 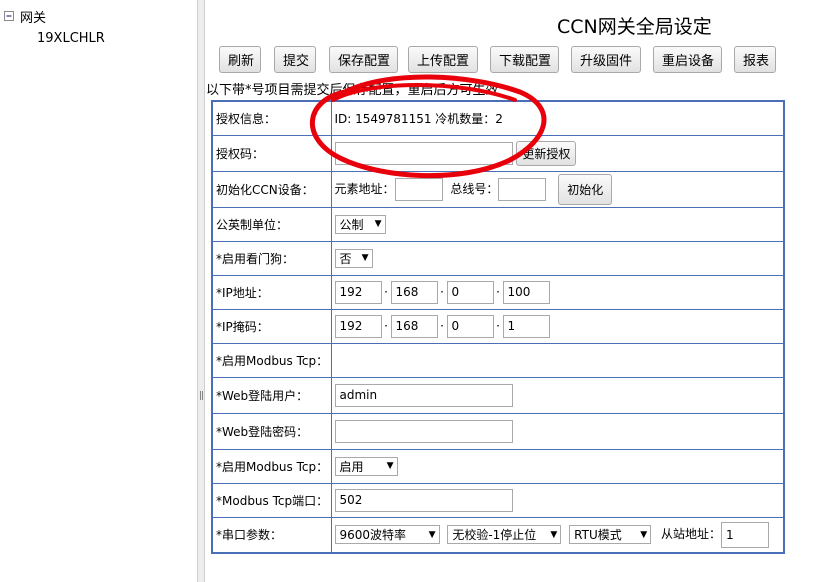 What do you see at coordinates (33, 16) in the screenshot?
I see `tree-root-gateway: 网关` at bounding box center [33, 16].